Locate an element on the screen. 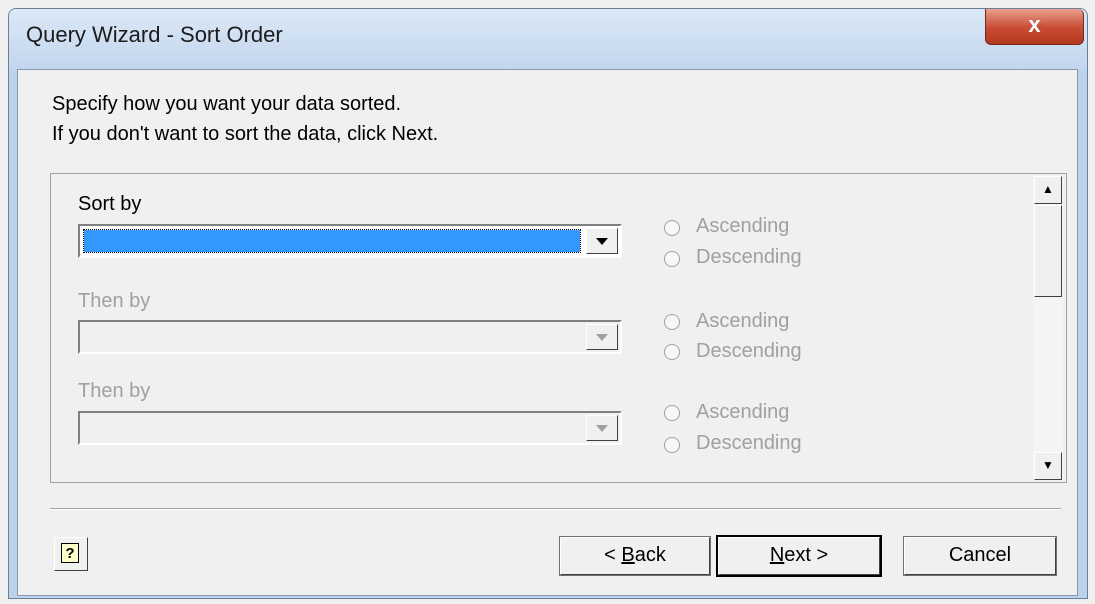 This screenshot has height=604, width=1095. then-by-1-dropdown-button is located at coordinates (602, 337).